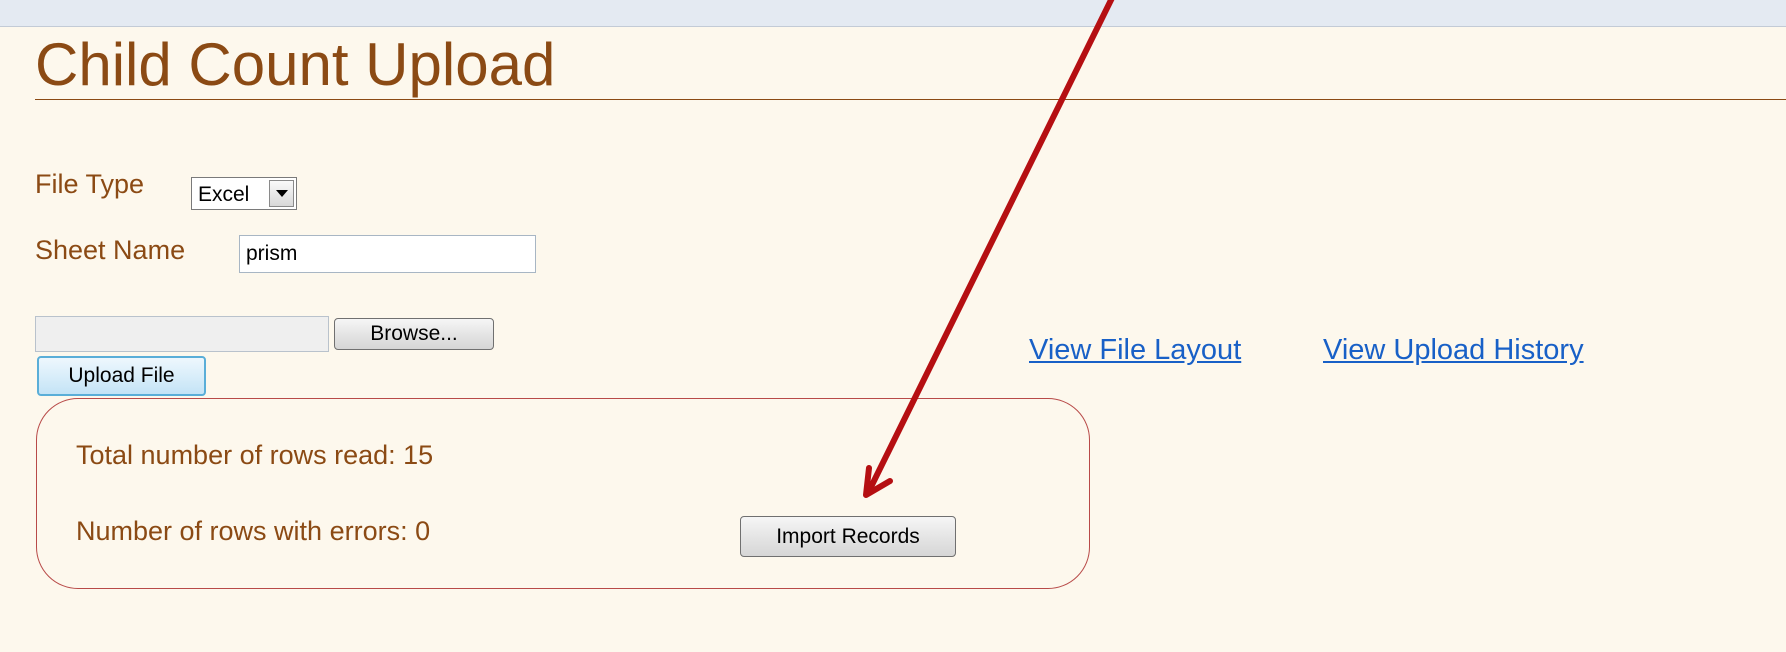  What do you see at coordinates (989, 249) in the screenshot?
I see `annotation-arrow-icon` at bounding box center [989, 249].